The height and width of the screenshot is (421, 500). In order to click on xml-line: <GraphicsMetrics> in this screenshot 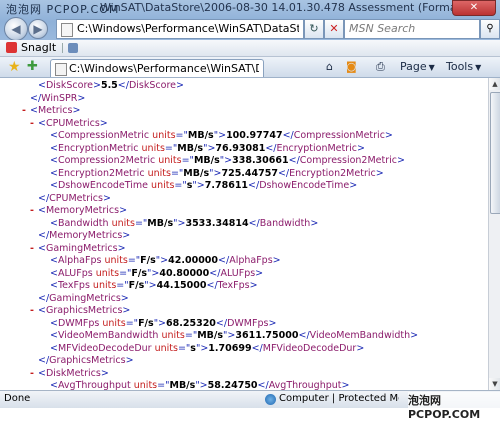, I will do `click(84, 311)`.